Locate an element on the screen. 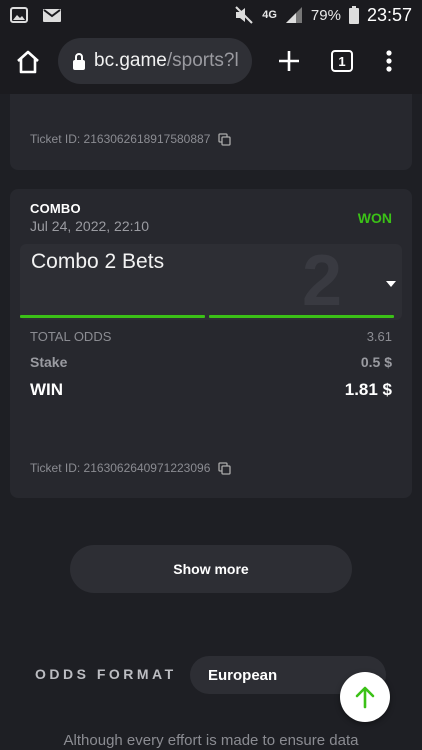  url-host: bc.game is located at coordinates (130, 60).